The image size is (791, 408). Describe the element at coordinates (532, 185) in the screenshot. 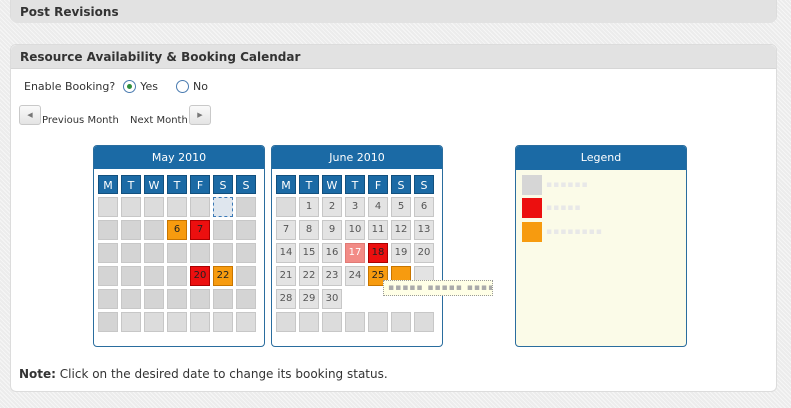

I see `legend-swatch-available` at that location.